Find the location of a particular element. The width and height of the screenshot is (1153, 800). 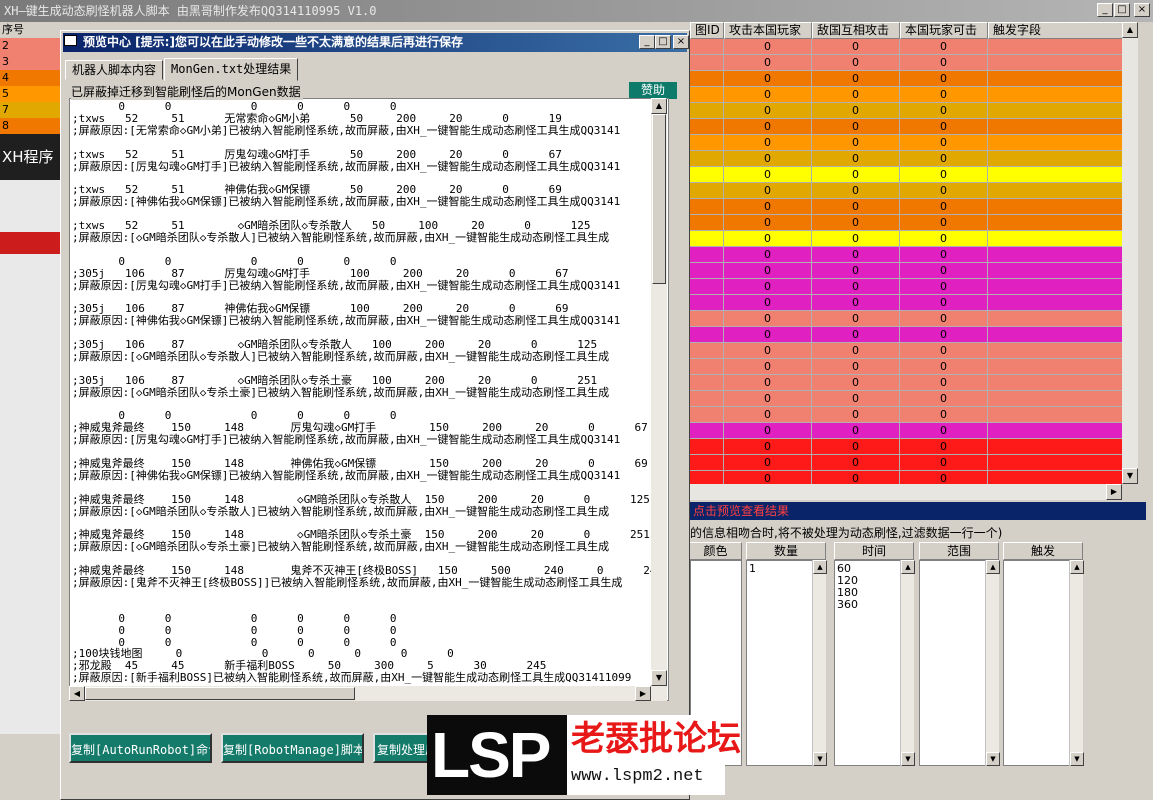

tab-robot-script: 机器人脚本内容 is located at coordinates (114, 70).